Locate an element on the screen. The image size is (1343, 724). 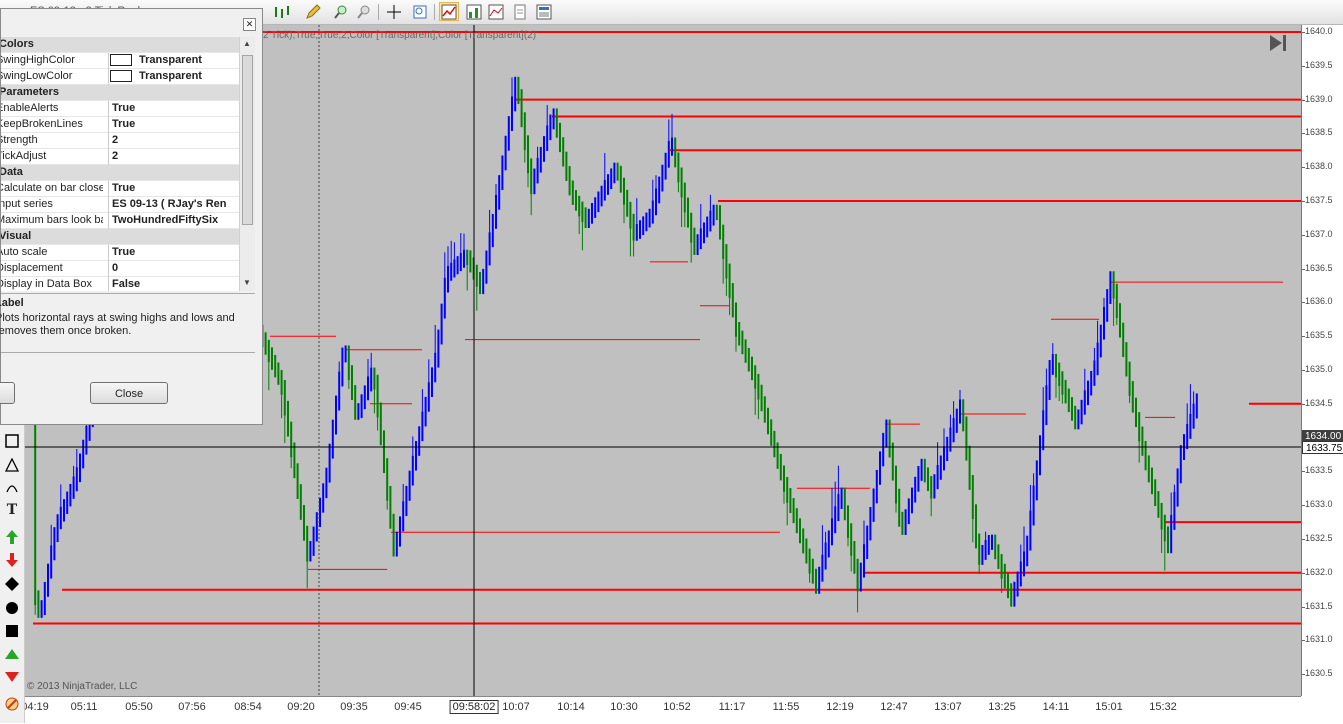
price-label: 1637.0 is located at coordinates (1319, 233).